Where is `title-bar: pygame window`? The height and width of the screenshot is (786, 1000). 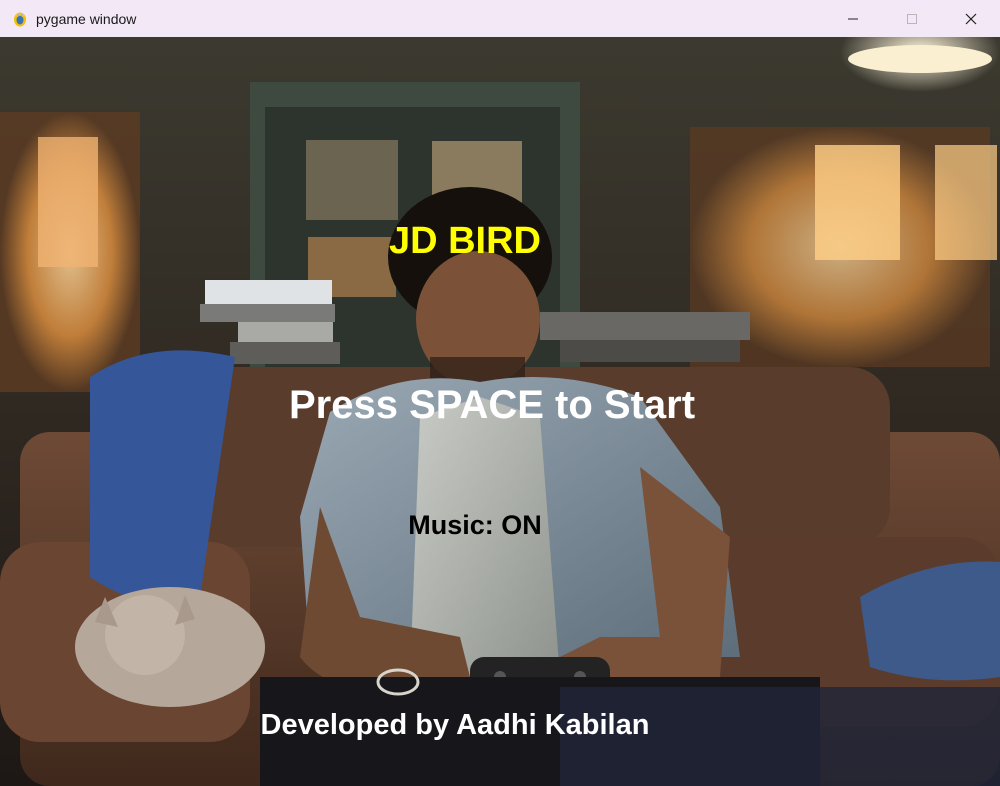 title-bar: pygame window is located at coordinates (500, 18).